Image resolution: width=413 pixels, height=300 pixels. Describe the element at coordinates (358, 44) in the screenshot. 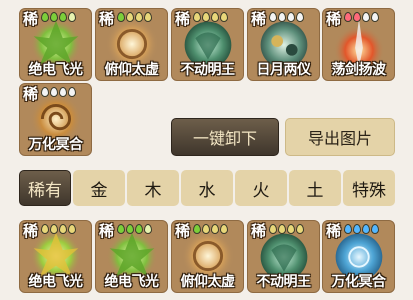

I see `top-card-5: 稀 荡剑扬波` at that location.